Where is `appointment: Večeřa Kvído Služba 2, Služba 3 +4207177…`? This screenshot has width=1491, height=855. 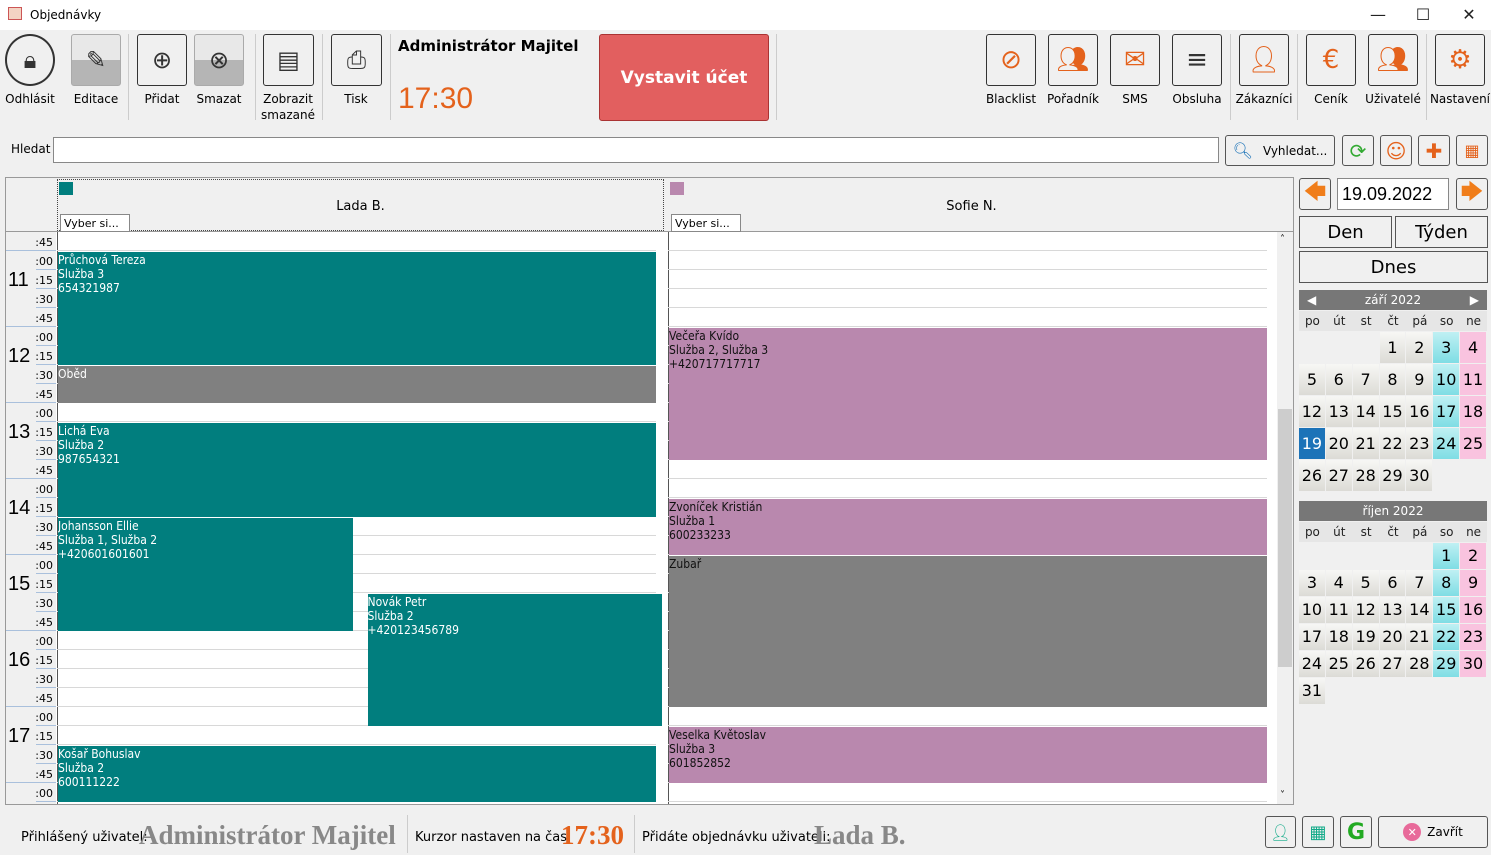
appointment: Večeřa Kvído Služba 2, Služba 3 +4207177… is located at coordinates (968, 393).